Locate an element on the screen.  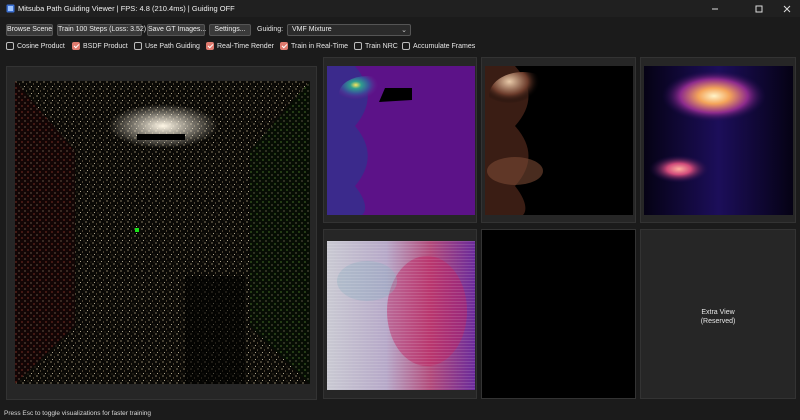
option-label: Use Path Guiding is located at coordinates (172, 46).